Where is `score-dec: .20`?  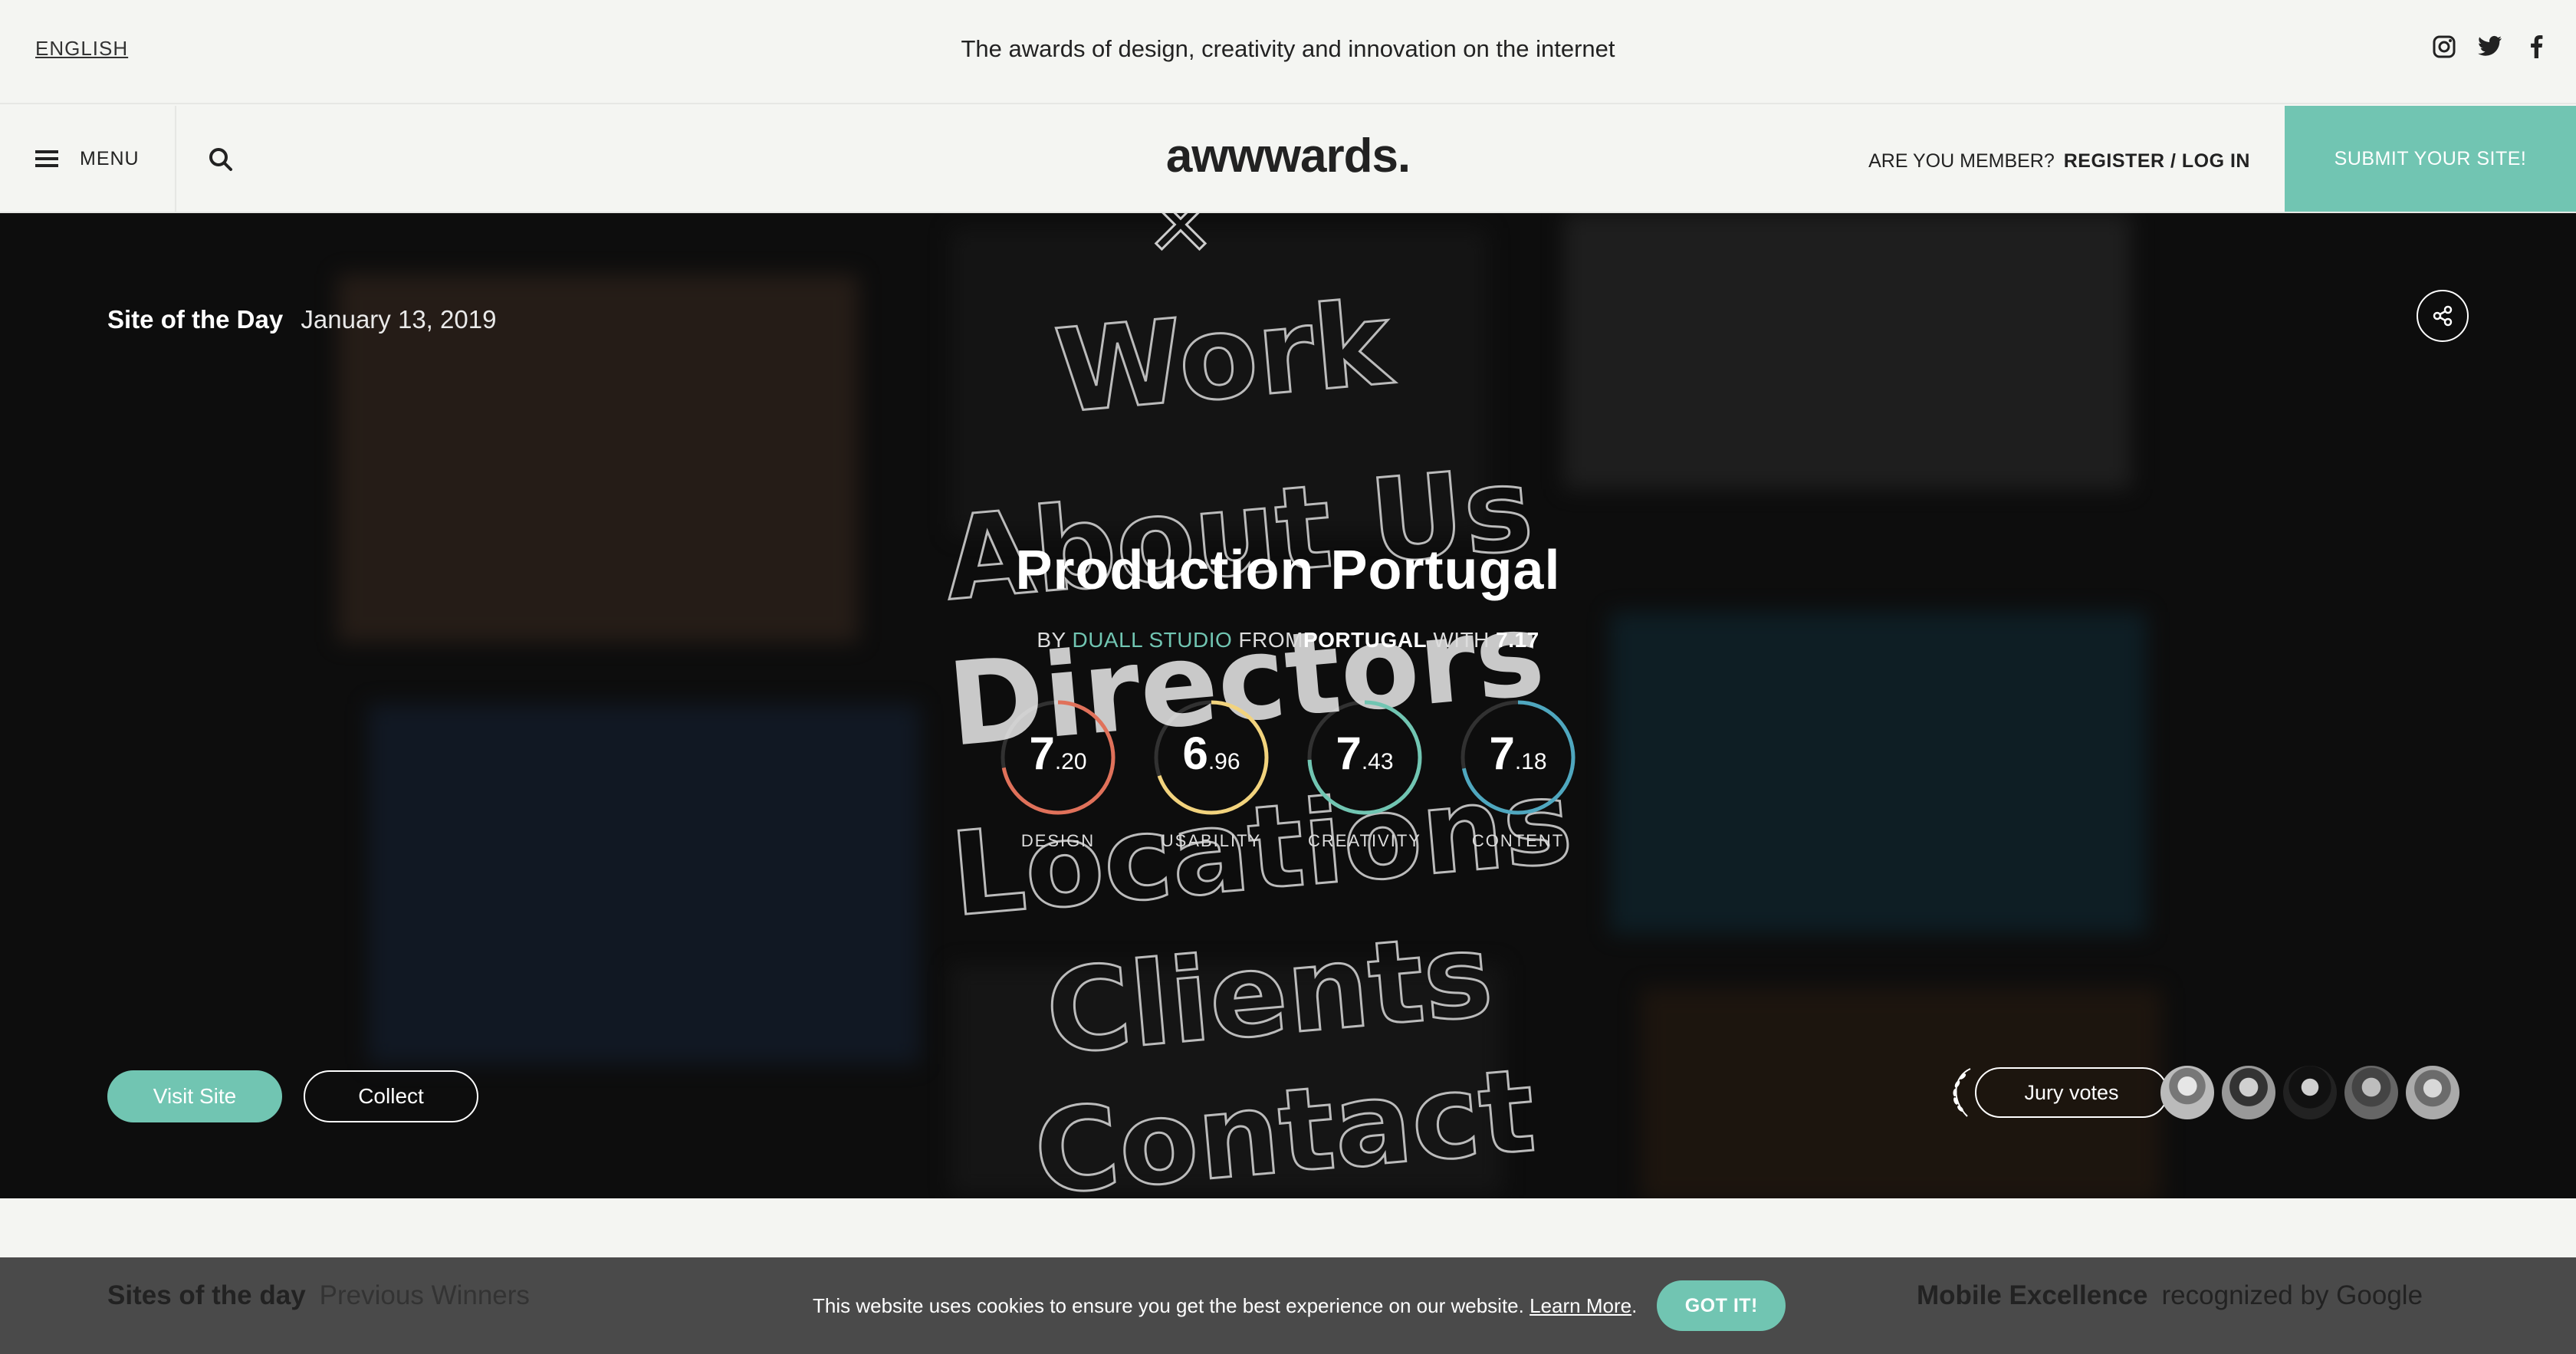
score-dec: .20 is located at coordinates (1070, 761).